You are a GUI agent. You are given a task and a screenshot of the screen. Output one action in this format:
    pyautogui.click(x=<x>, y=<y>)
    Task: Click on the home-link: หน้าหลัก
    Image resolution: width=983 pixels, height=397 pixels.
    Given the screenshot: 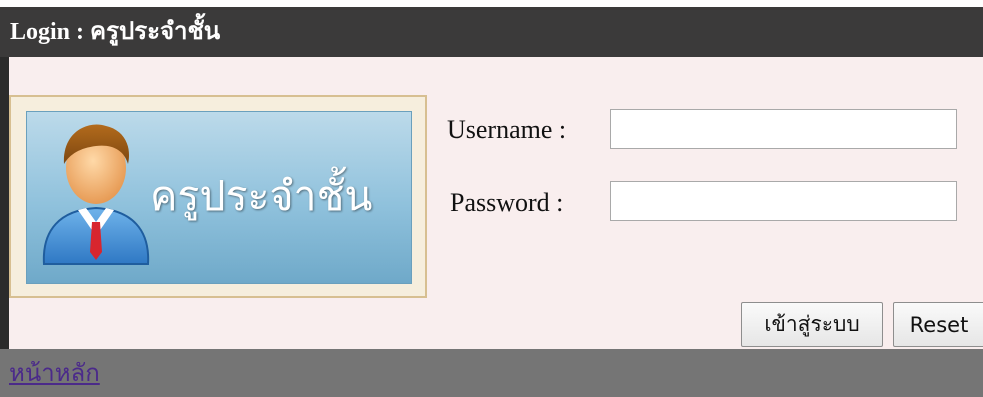 What is the action you would take?
    pyautogui.click(x=54, y=373)
    